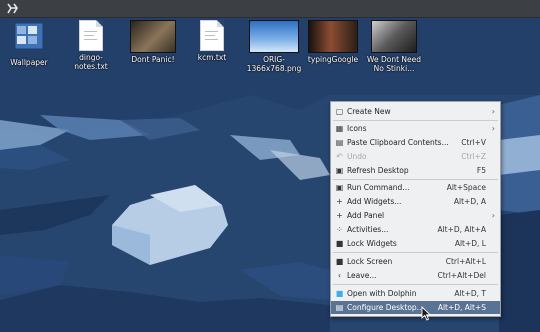  What do you see at coordinates (12, 8) in the screenshot?
I see `kde-logo-icon` at bounding box center [12, 8].